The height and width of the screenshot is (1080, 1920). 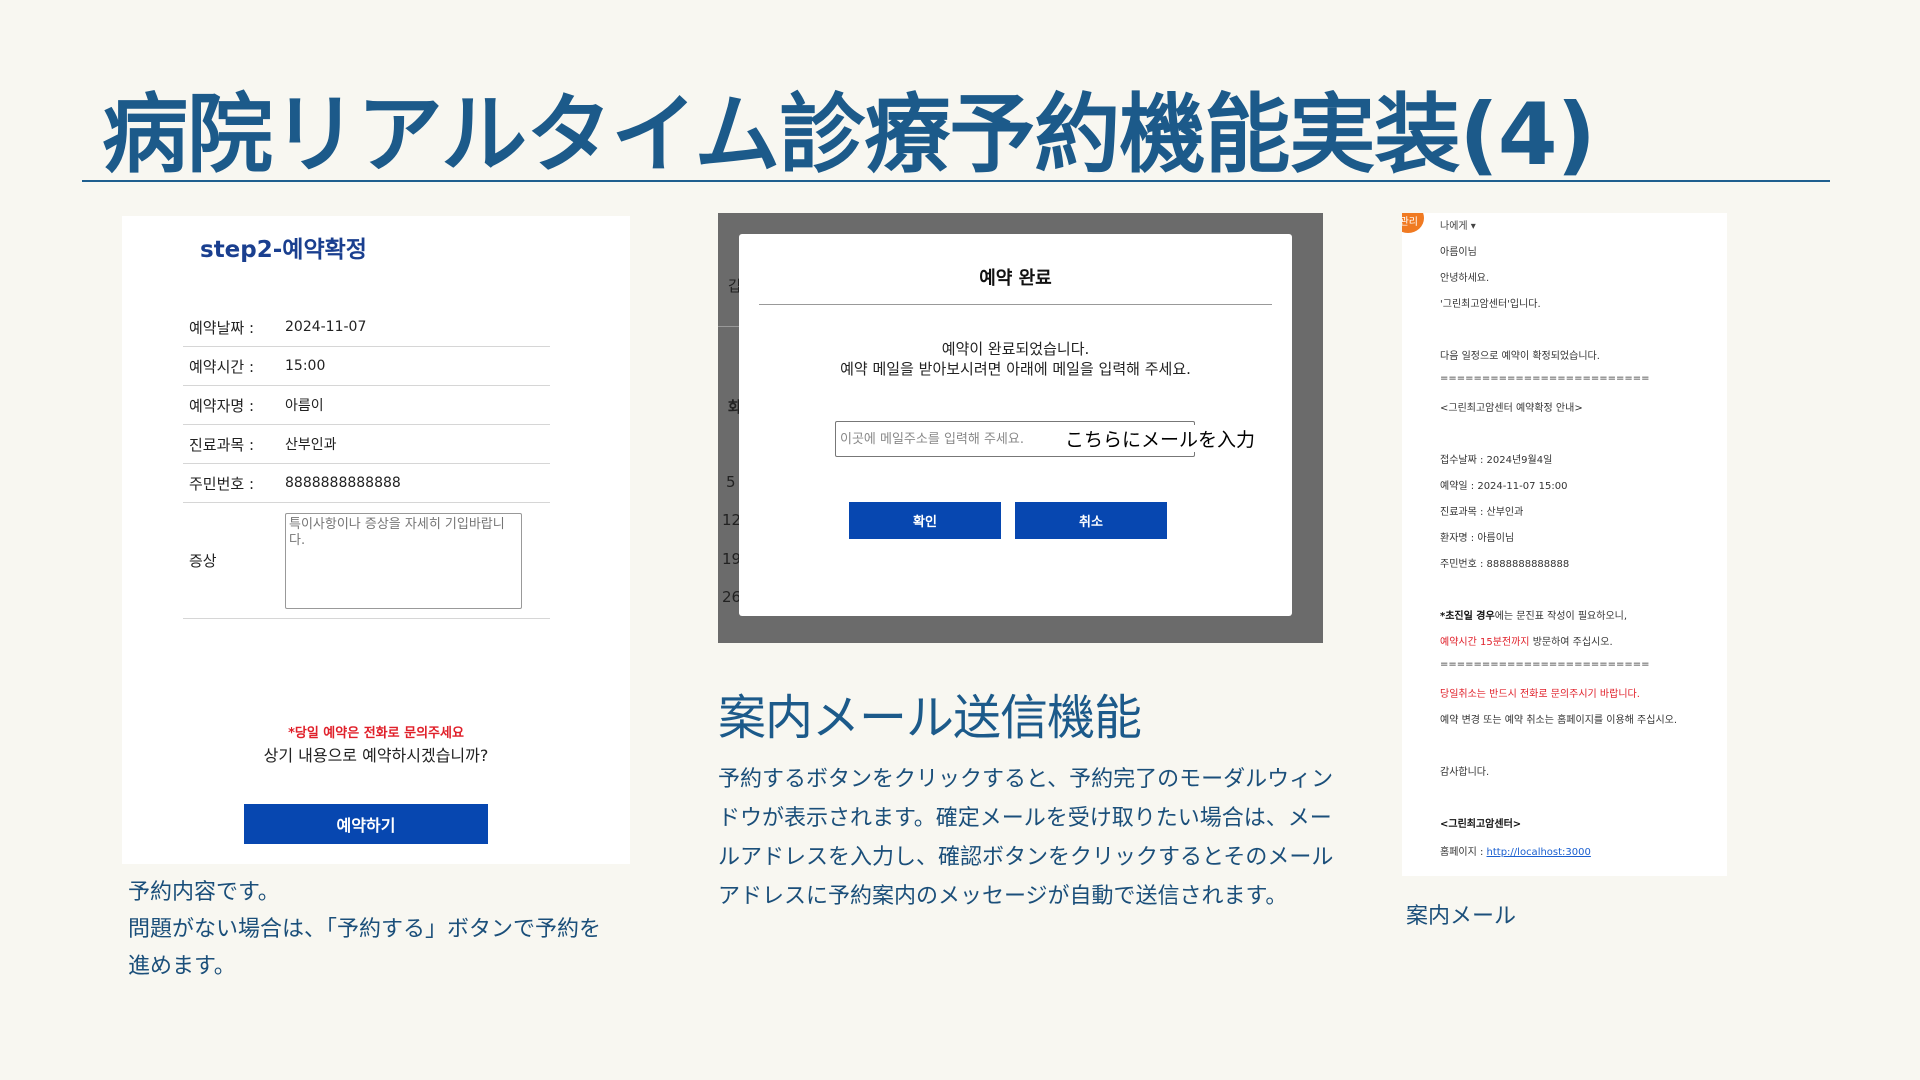 I want to click on form-row-symptom: 증상, so click(x=366, y=561).